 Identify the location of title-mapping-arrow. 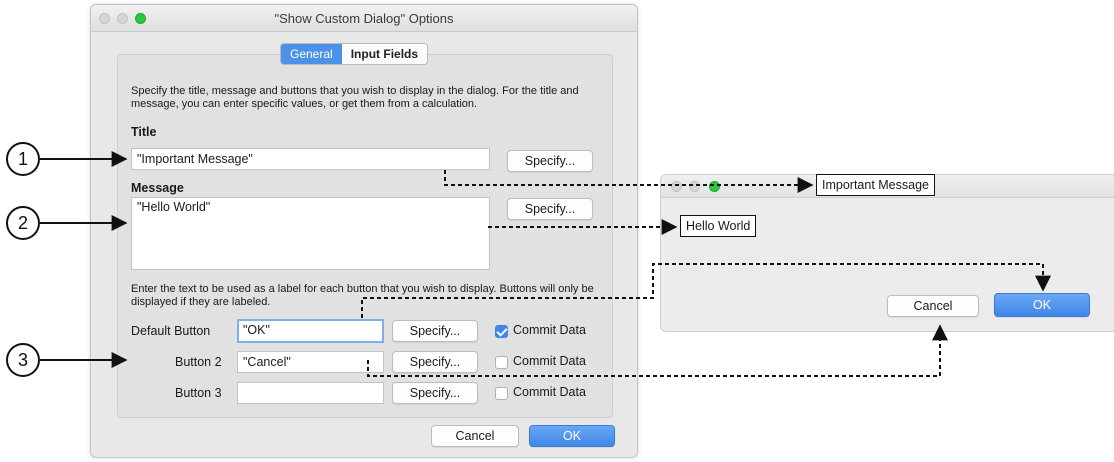
(629, 181).